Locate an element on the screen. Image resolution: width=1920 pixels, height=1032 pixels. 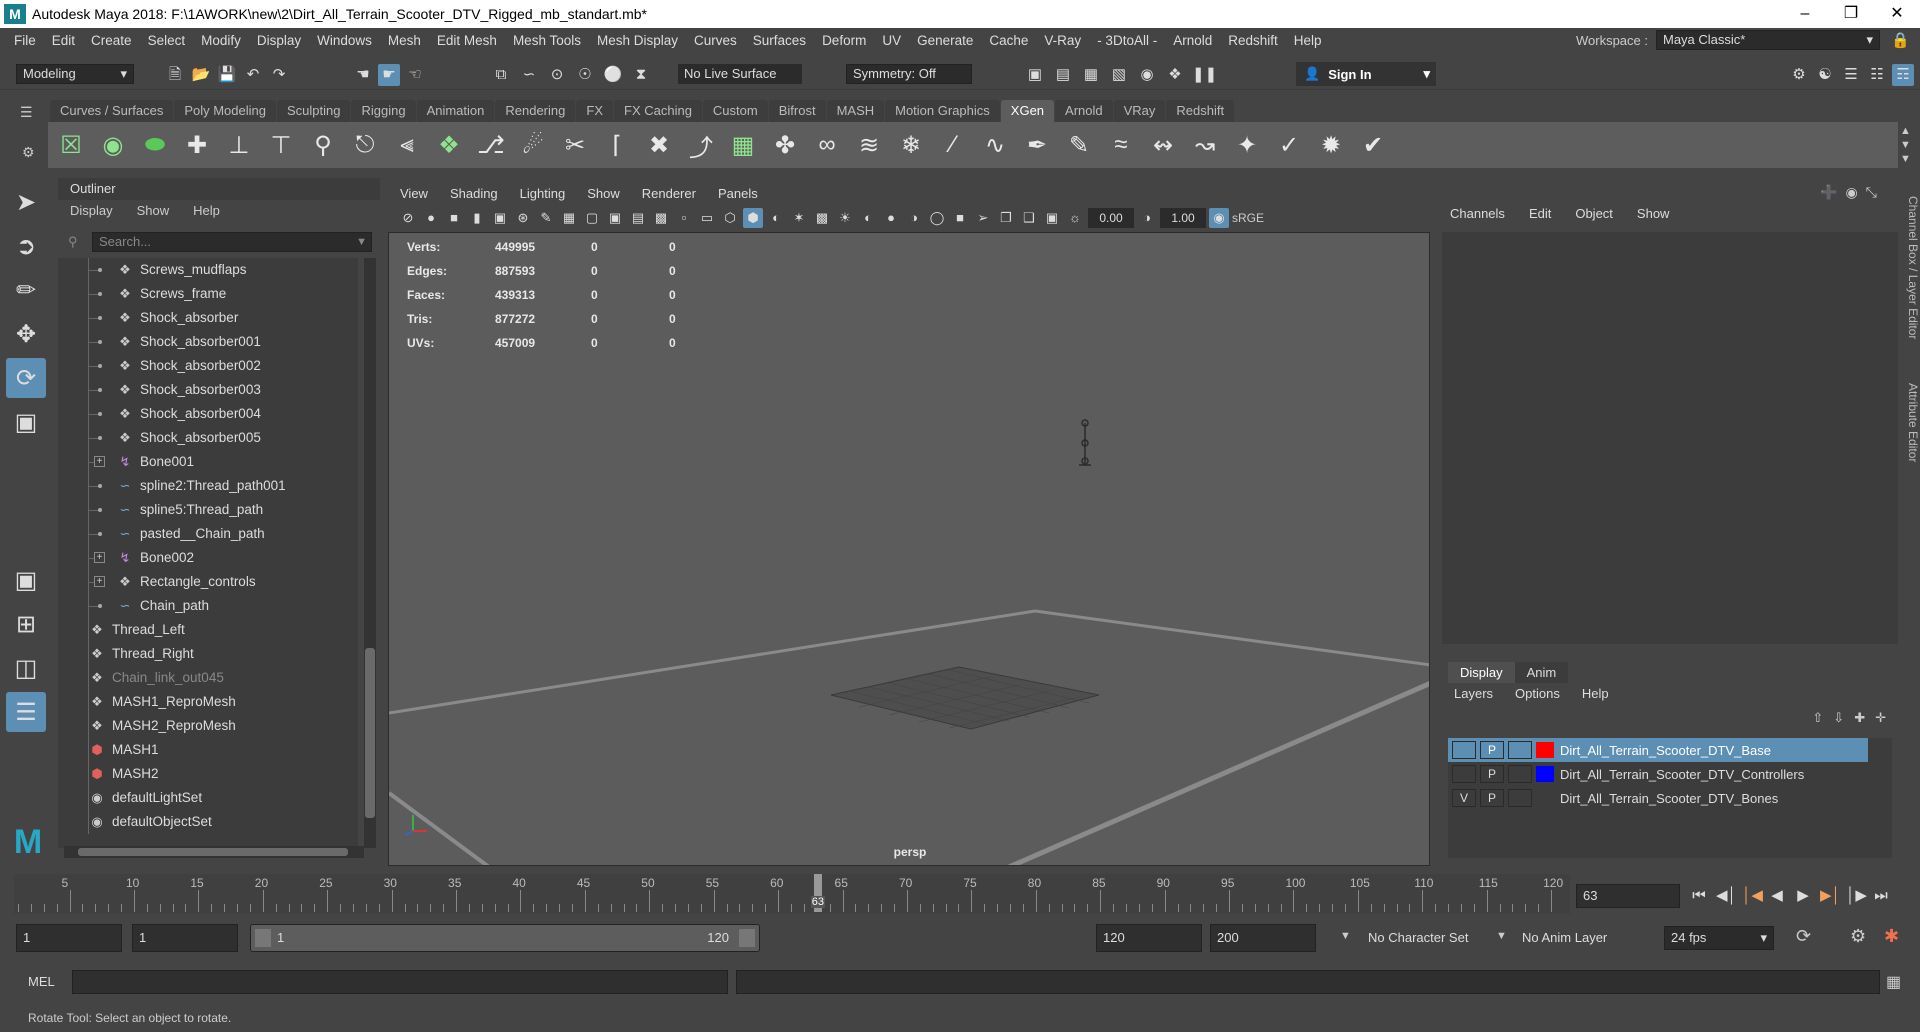
interactive-groom-icon: ⬬ is located at coordinates (155, 145).